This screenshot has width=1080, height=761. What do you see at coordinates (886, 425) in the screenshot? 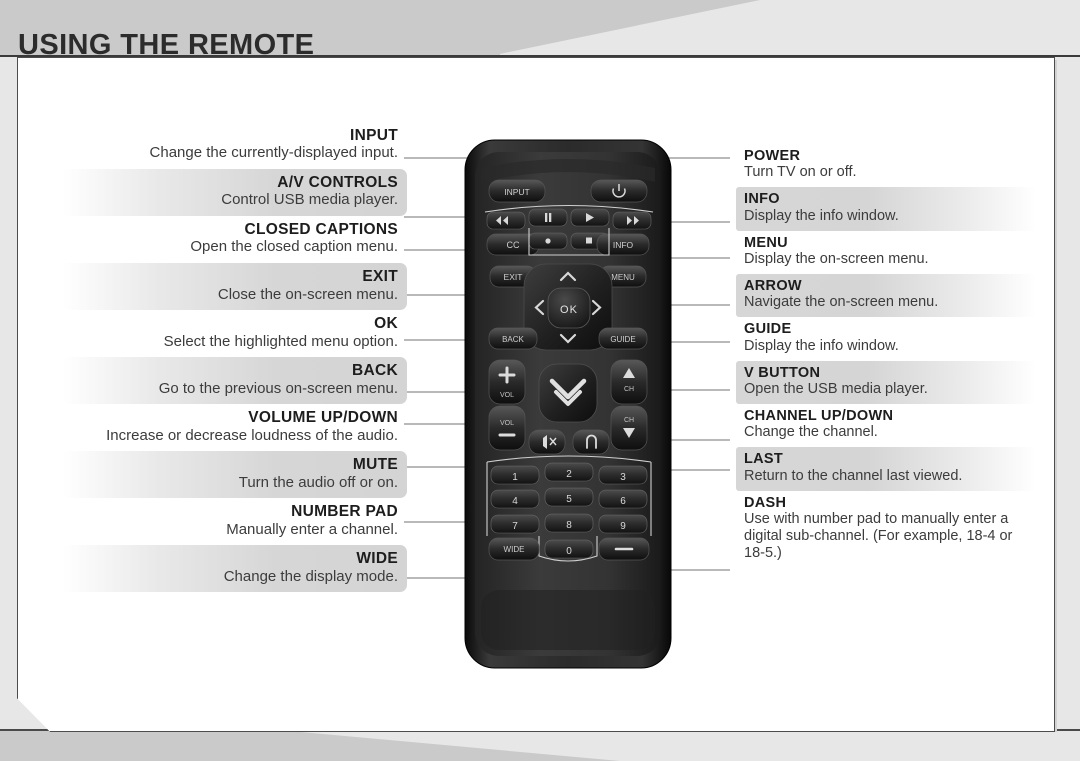
I see `right-callout-row: CHANNEL UP/DOWN Change the channel.` at bounding box center [886, 425].